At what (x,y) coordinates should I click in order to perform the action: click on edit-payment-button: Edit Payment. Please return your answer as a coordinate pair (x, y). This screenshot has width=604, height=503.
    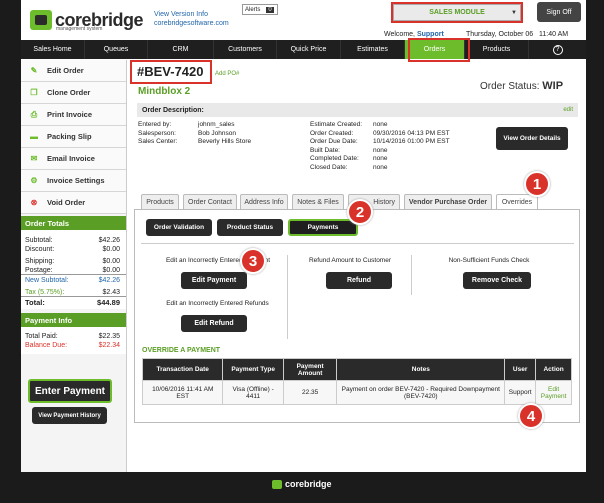
    Looking at the image, I should click on (214, 280).